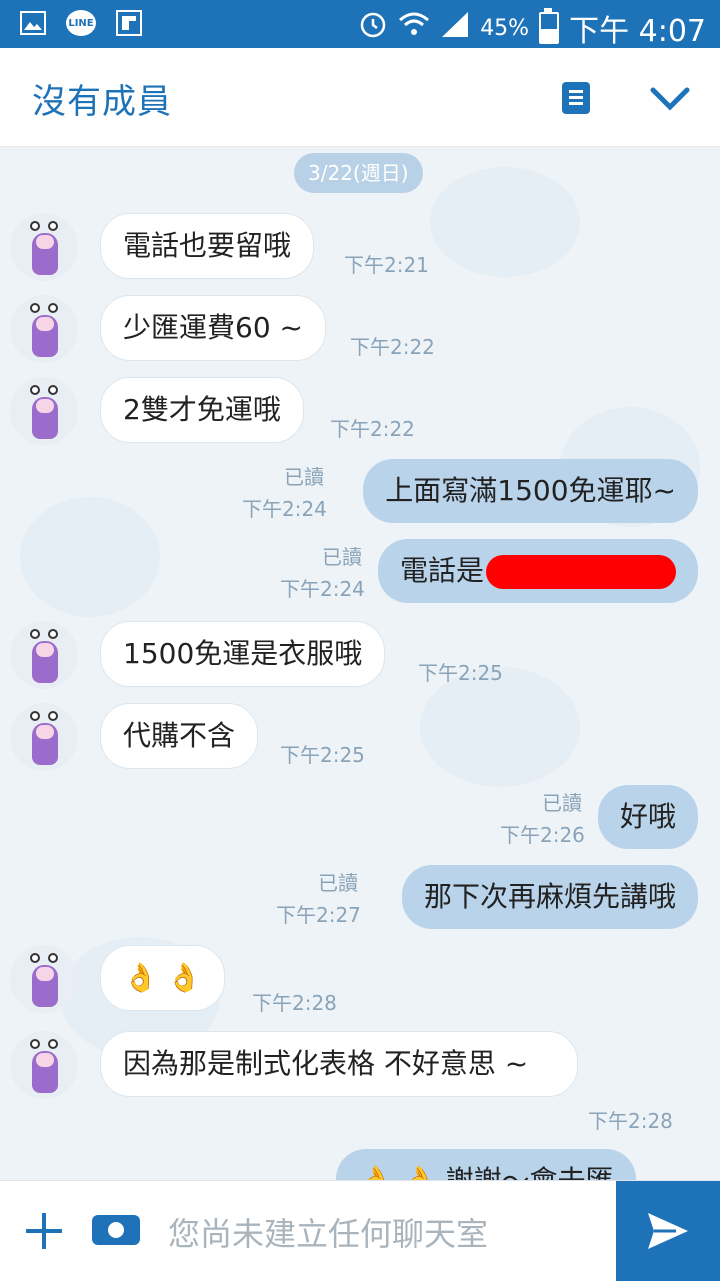 The height and width of the screenshot is (1281, 720). Describe the element at coordinates (647, 817) in the screenshot. I see `outgoing-message-bubble: 好哦` at that location.